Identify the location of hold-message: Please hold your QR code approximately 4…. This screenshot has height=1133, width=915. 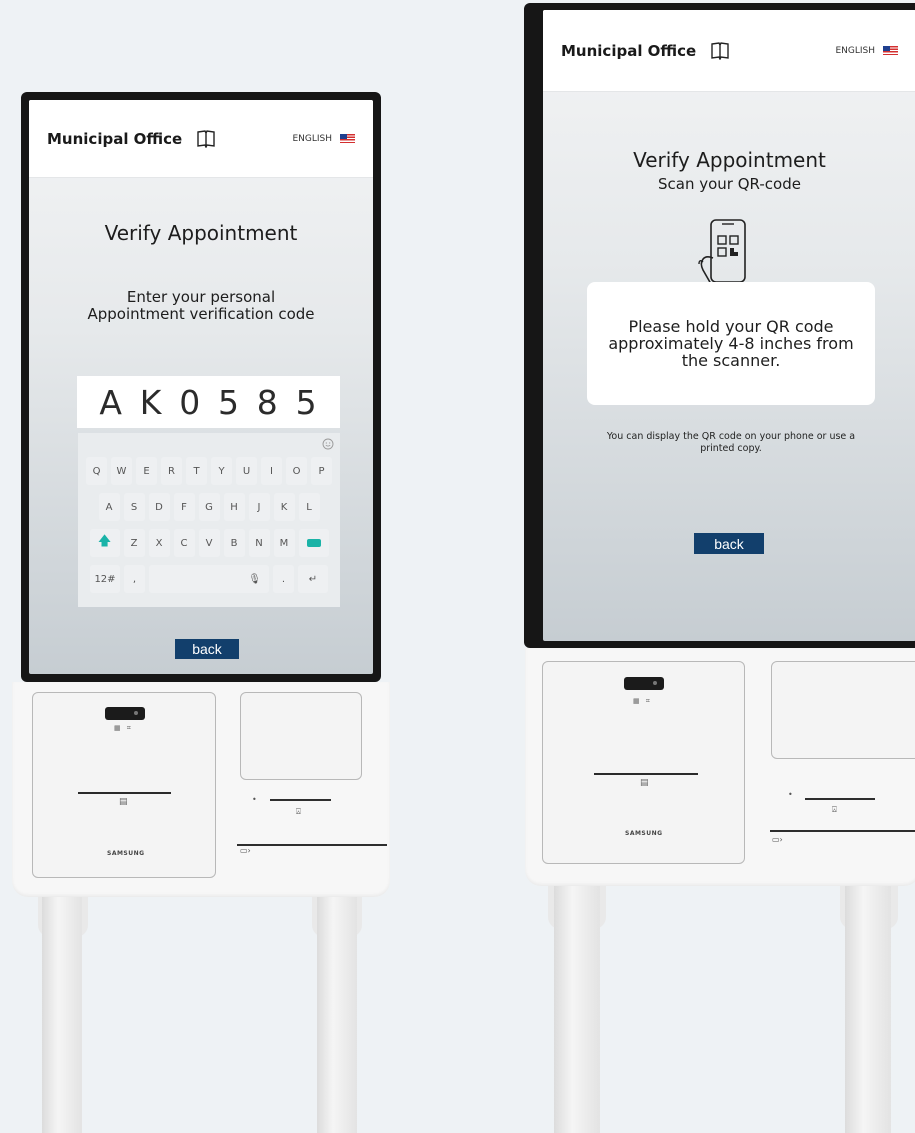
(731, 343).